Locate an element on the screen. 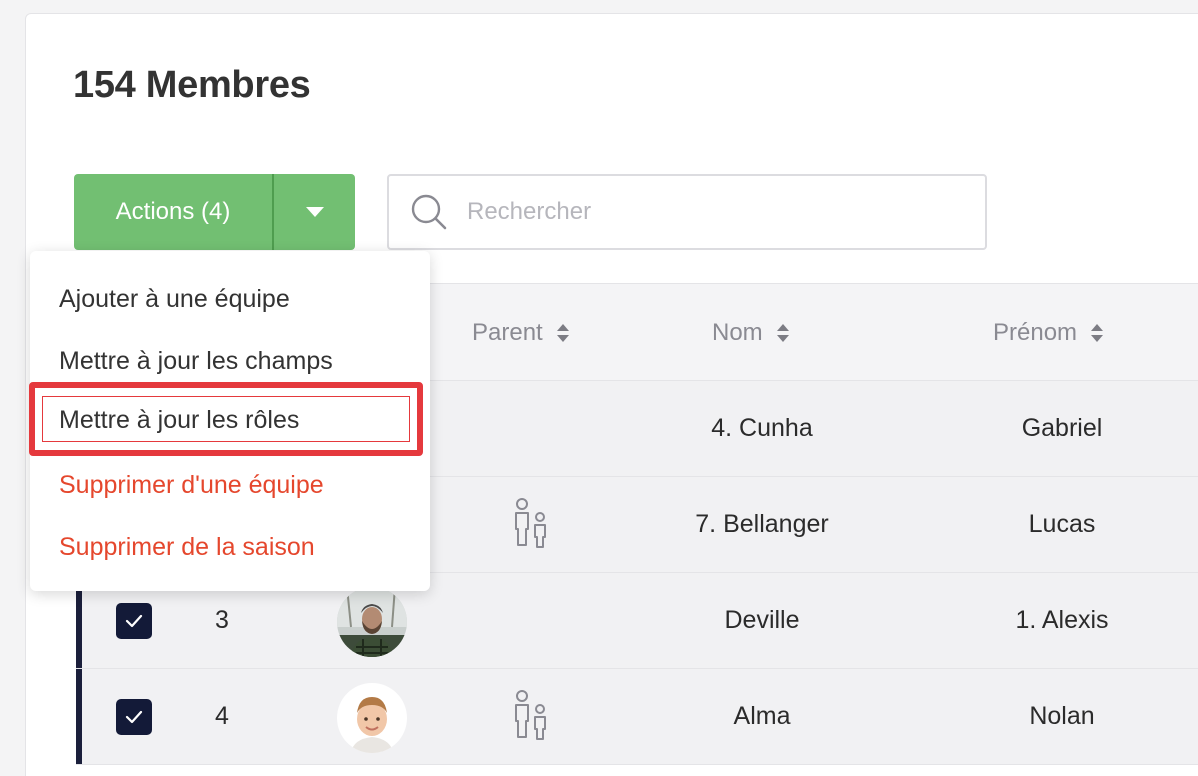 This screenshot has height=776, width=1198. page-title: 154 Membres is located at coordinates (192, 85).